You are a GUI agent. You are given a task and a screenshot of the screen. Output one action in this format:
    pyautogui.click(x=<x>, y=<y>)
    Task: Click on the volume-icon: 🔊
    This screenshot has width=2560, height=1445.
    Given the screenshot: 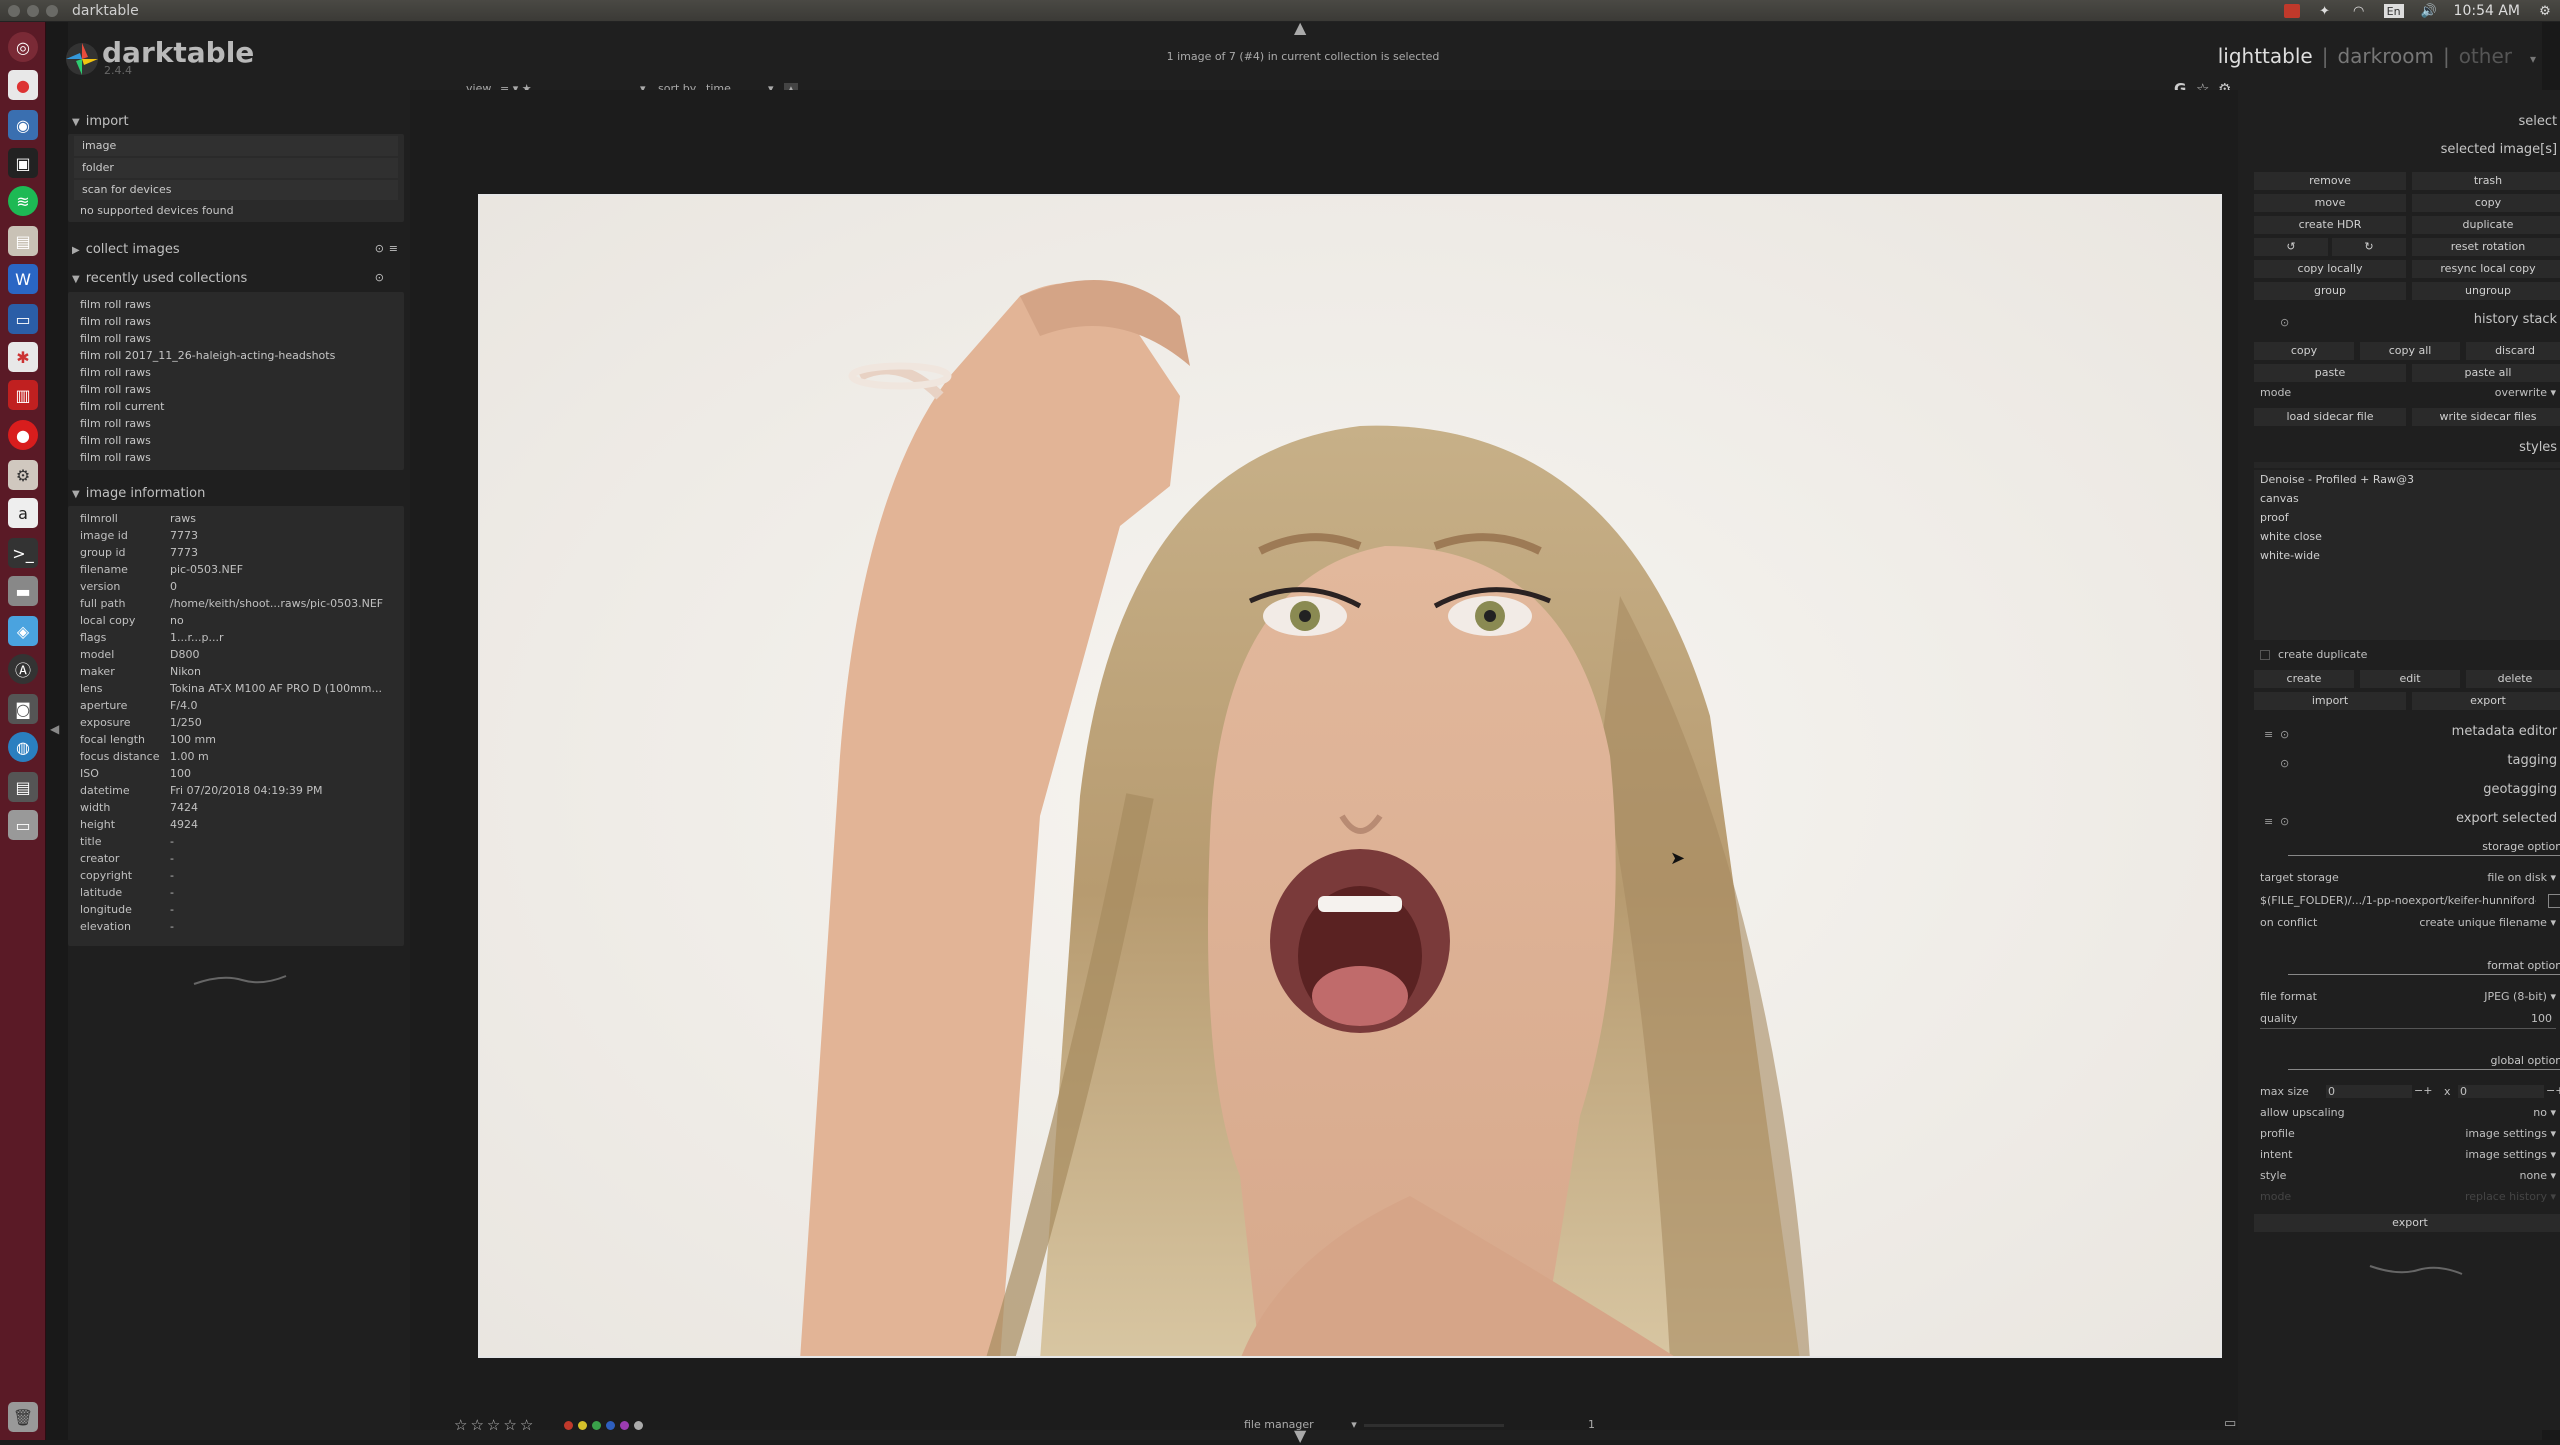 What is the action you would take?
    pyautogui.click(x=2429, y=11)
    